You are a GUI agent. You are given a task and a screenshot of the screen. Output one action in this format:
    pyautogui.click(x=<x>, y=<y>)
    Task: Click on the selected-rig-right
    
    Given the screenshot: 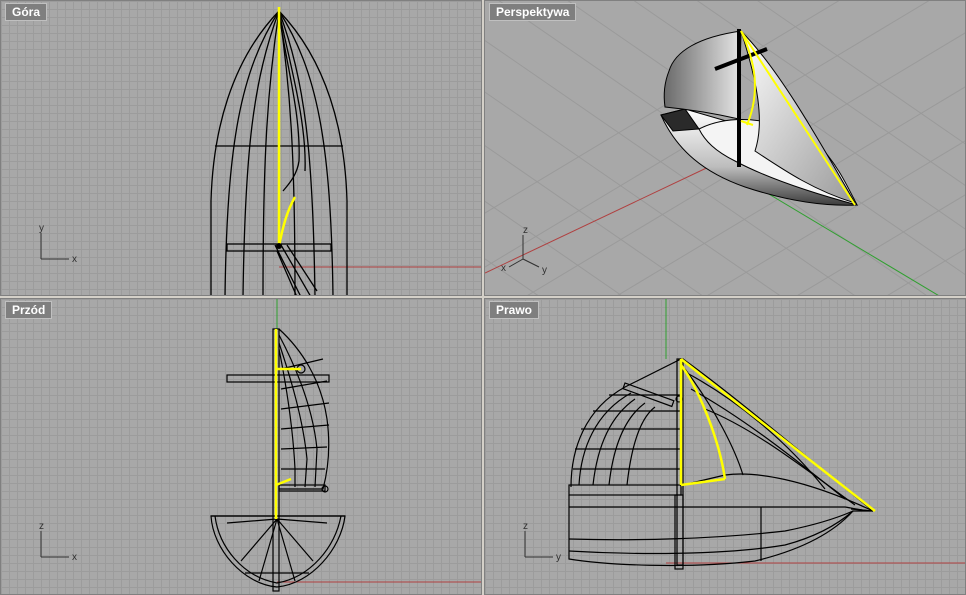 What is the action you would take?
    pyautogui.click(x=777, y=435)
    